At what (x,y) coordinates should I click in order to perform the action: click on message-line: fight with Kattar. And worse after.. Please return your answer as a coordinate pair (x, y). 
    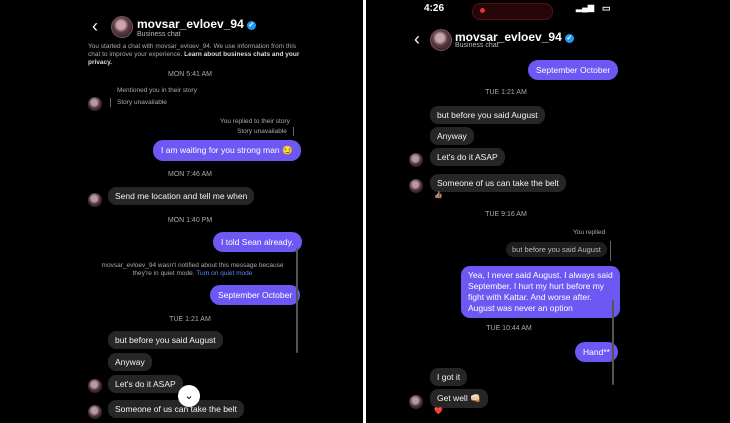
    Looking at the image, I should click on (530, 297).